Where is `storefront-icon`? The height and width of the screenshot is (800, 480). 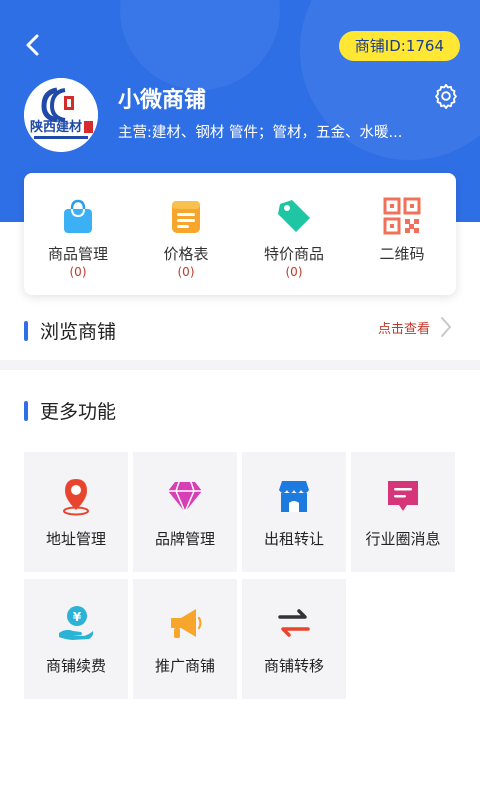 storefront-icon is located at coordinates (294, 496).